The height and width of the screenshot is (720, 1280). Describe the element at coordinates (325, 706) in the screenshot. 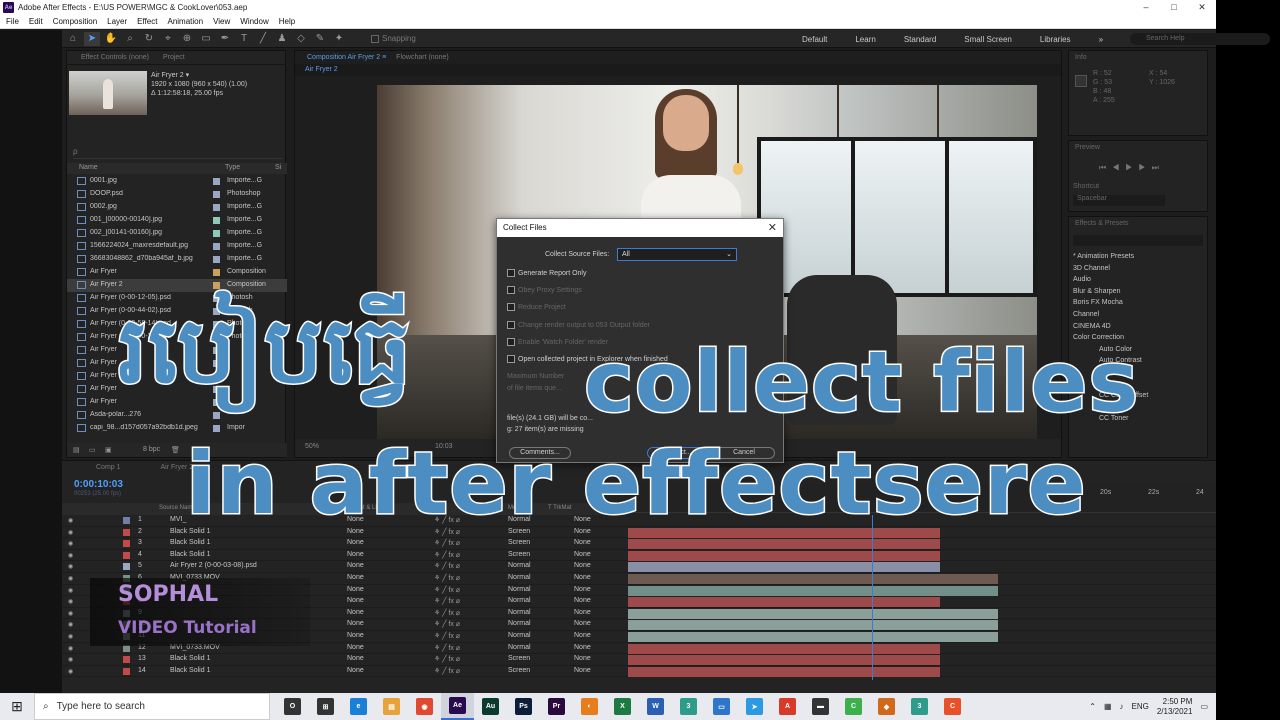

I see `taskbar-app-icon: ⊞` at that location.